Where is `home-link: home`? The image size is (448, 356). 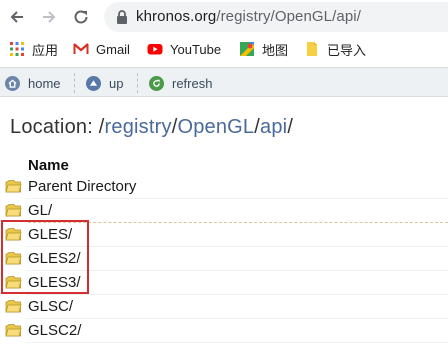
home-link: home is located at coordinates (33, 83).